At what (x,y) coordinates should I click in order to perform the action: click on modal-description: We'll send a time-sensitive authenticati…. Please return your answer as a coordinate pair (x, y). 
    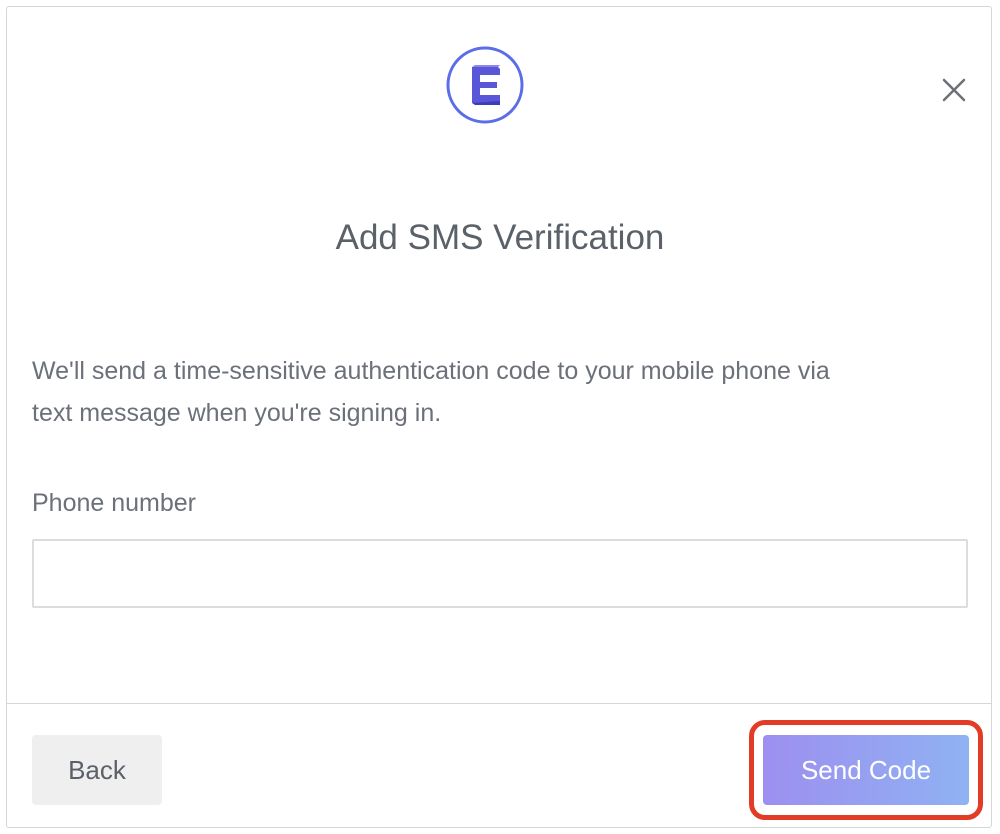
    Looking at the image, I should click on (497, 392).